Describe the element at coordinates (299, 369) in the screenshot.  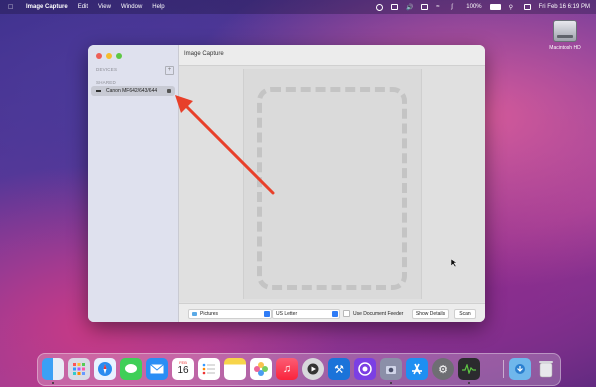
I see `dock: FEB 16 ♫ ⚒ ⚙` at that location.